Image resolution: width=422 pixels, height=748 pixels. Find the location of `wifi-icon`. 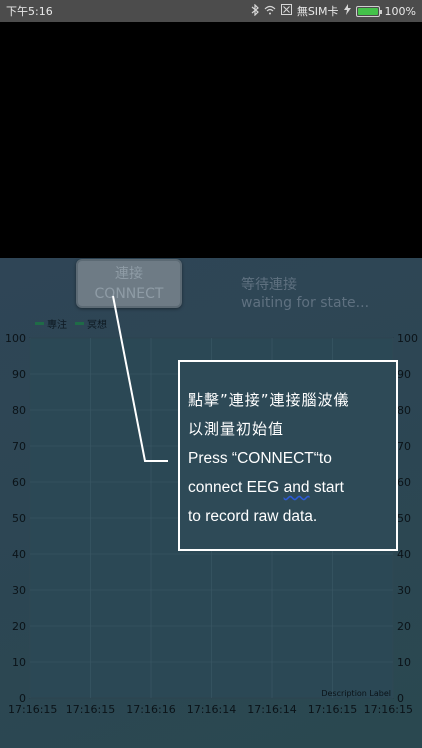

wifi-icon is located at coordinates (270, 11).